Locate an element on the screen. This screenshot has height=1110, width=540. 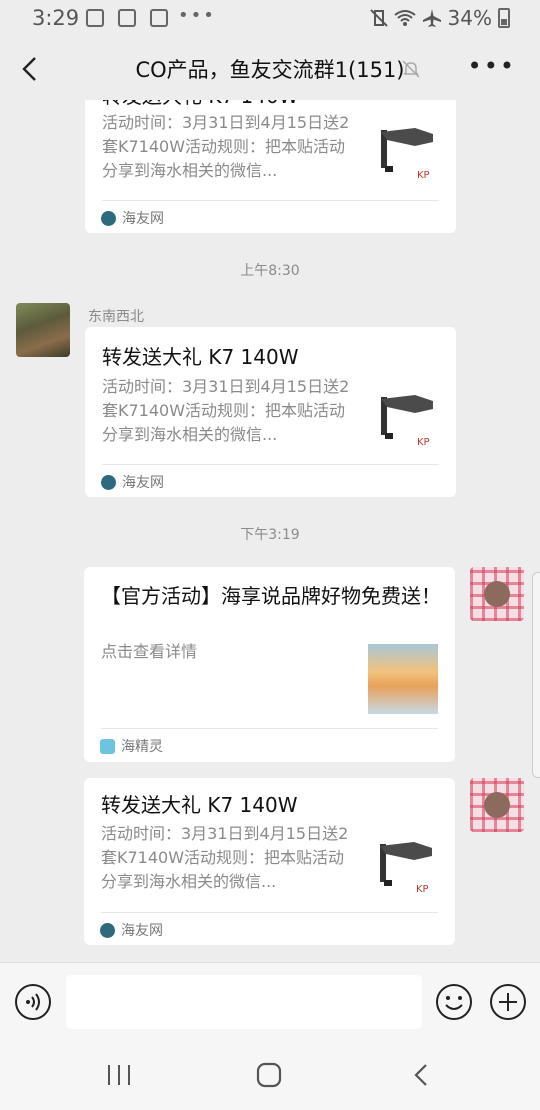
status-notification-icons is located at coordinates (127, 18).